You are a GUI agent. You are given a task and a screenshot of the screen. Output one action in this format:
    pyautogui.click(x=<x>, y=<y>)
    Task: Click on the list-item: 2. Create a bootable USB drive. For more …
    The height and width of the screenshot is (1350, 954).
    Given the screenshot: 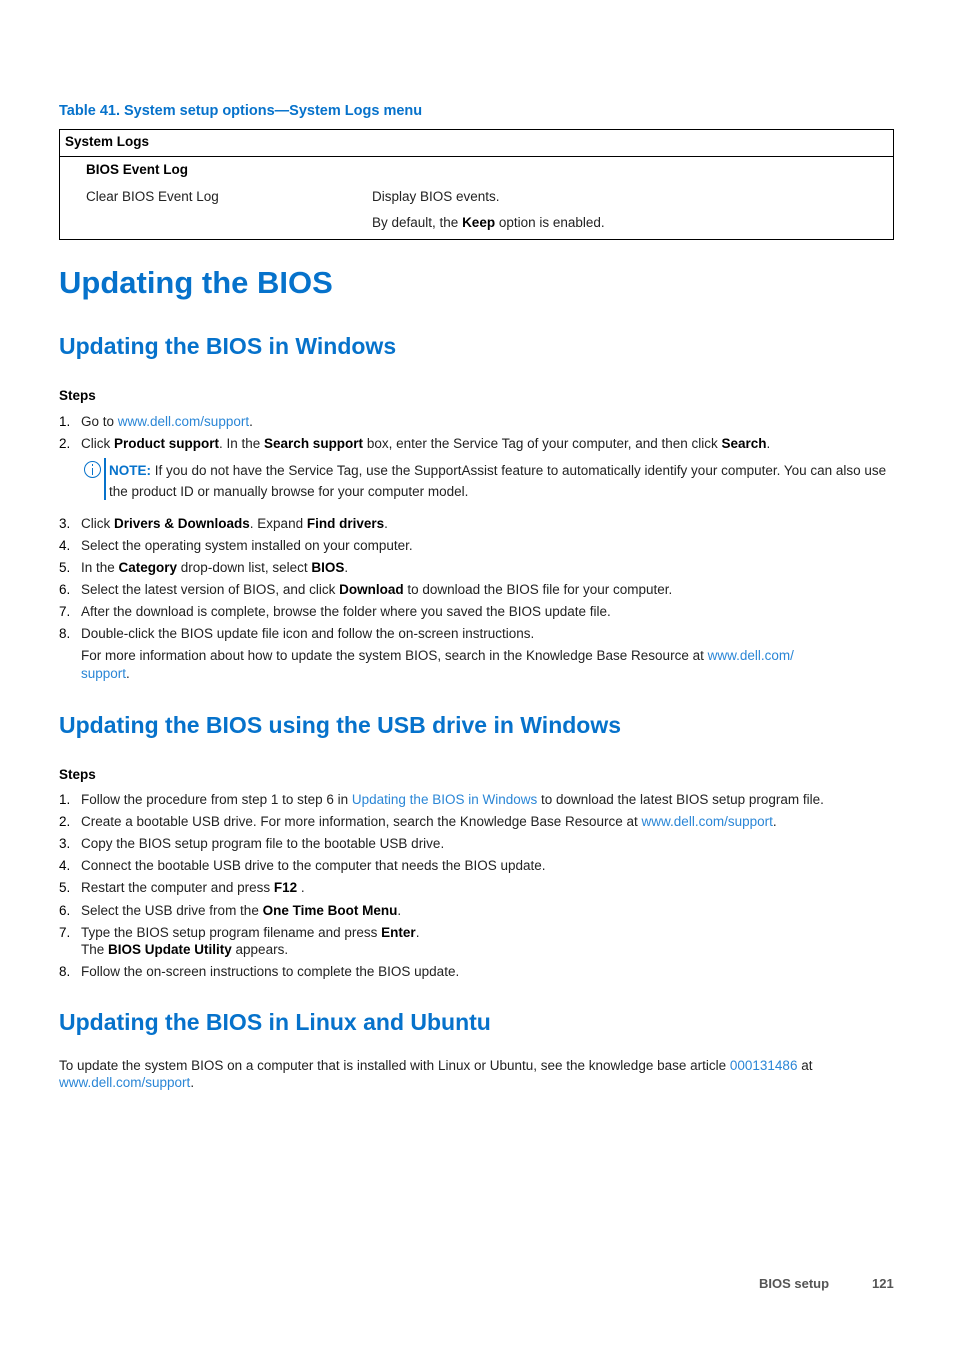 What is the action you would take?
    pyautogui.click(x=418, y=821)
    